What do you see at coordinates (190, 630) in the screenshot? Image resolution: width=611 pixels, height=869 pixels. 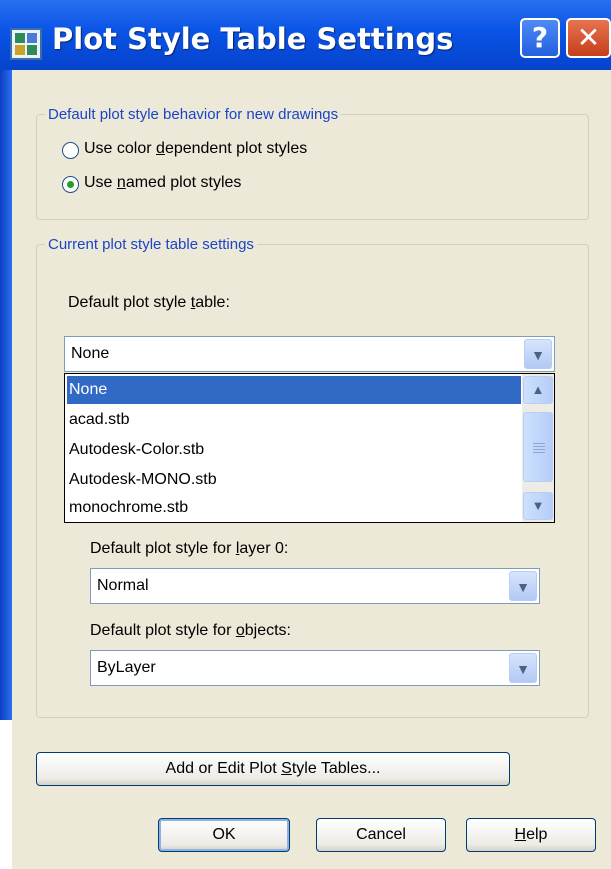 I see `objects-label: Default plot style for objects:` at bounding box center [190, 630].